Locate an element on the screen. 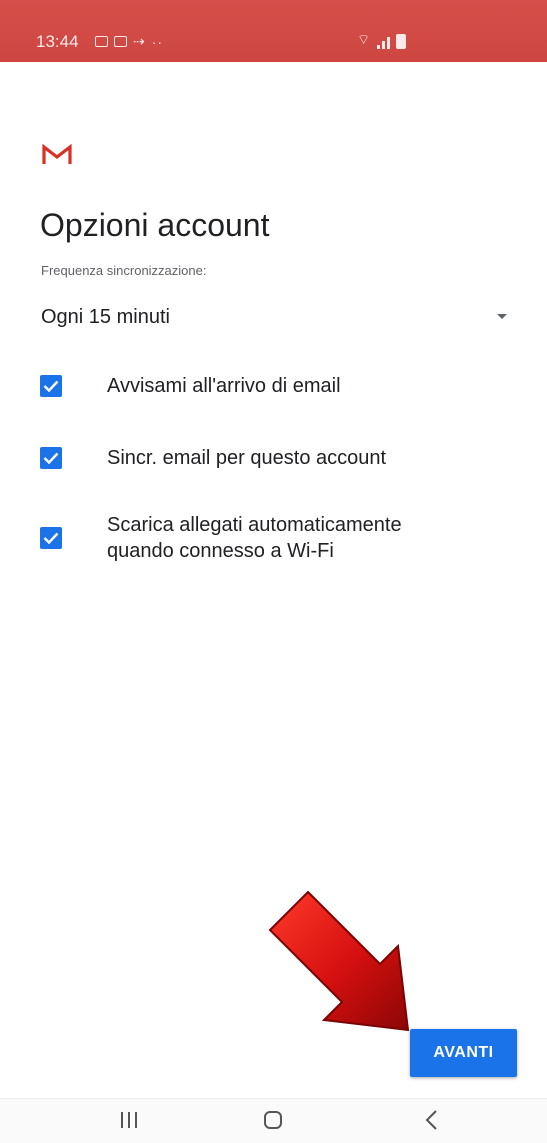 The width and height of the screenshot is (547, 1143). gallery-icon is located at coordinates (101, 41).